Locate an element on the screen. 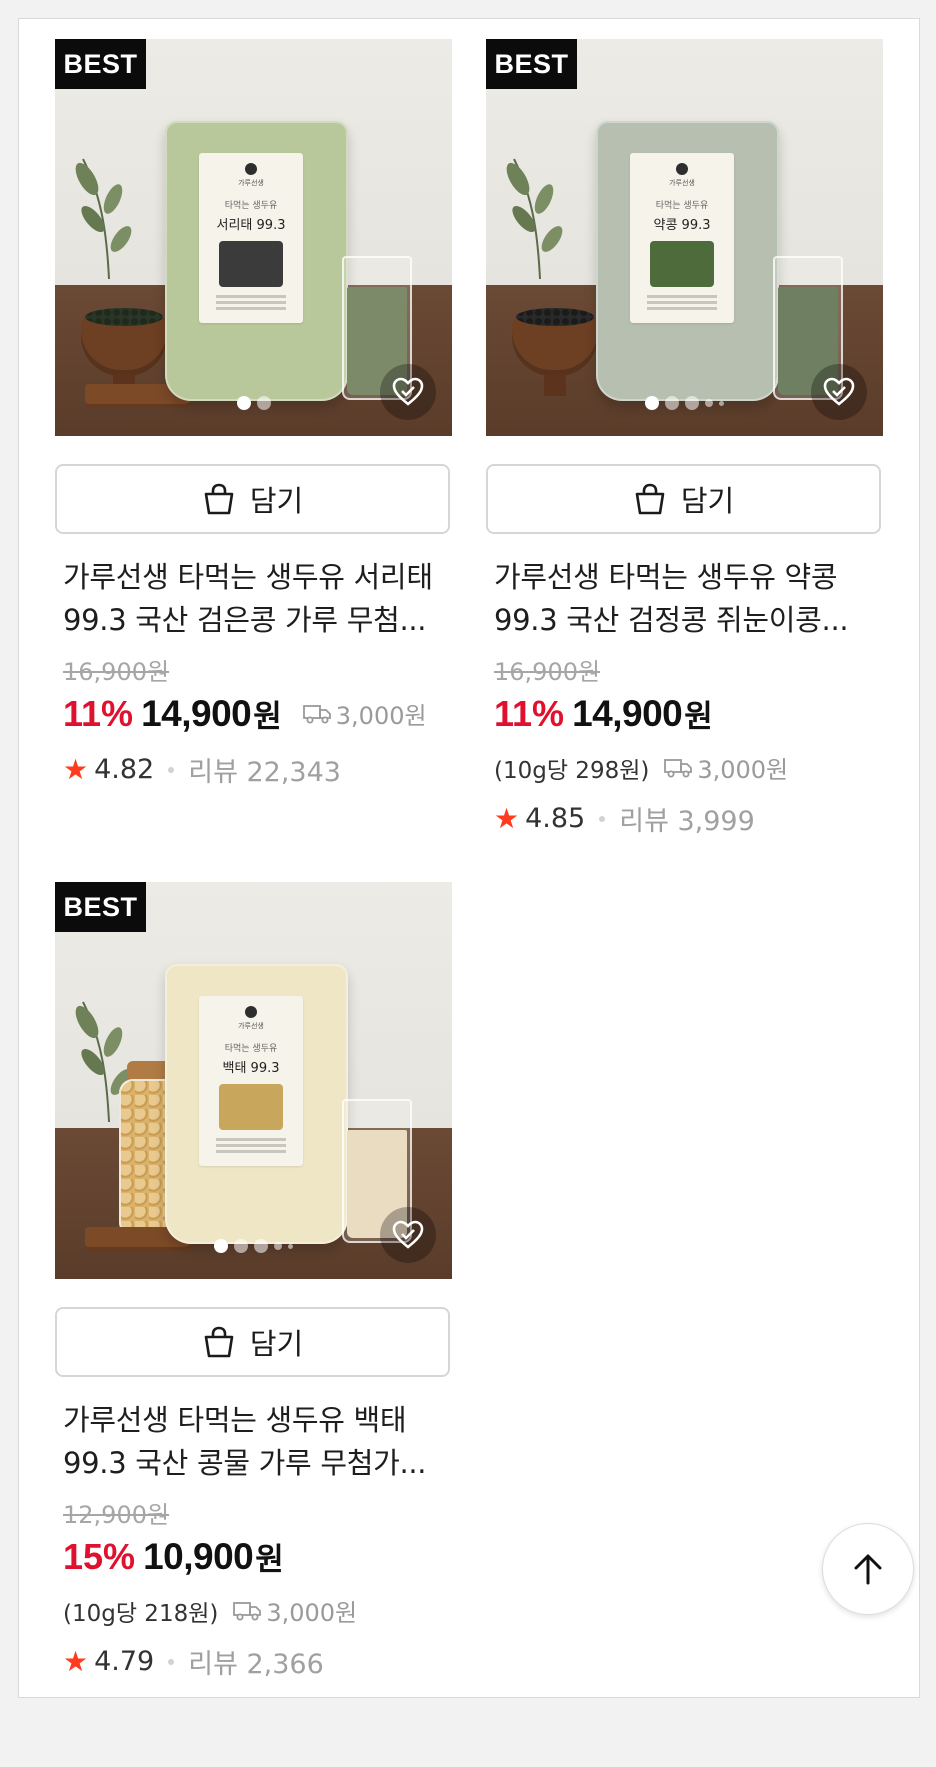  product-image: 가루선생 타먹는 생두유 약콩 99.3 BEST is located at coordinates (684, 237).